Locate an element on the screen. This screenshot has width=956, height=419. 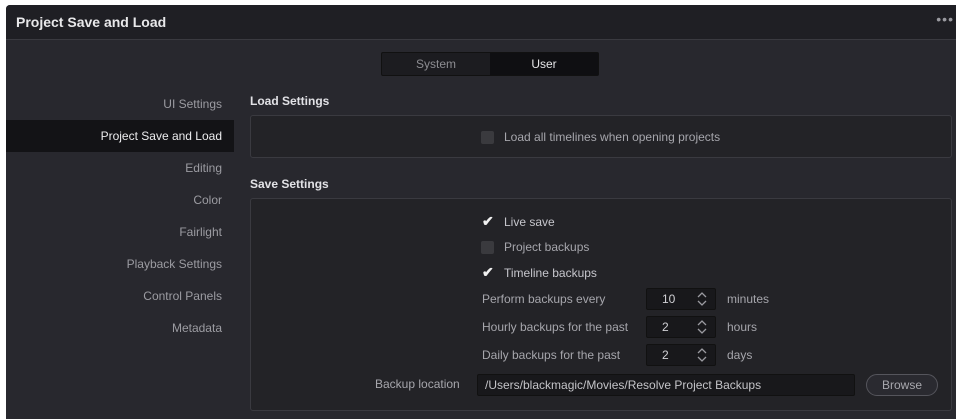
sidebar-item-fairlight: Fairlight is located at coordinates (120, 232).